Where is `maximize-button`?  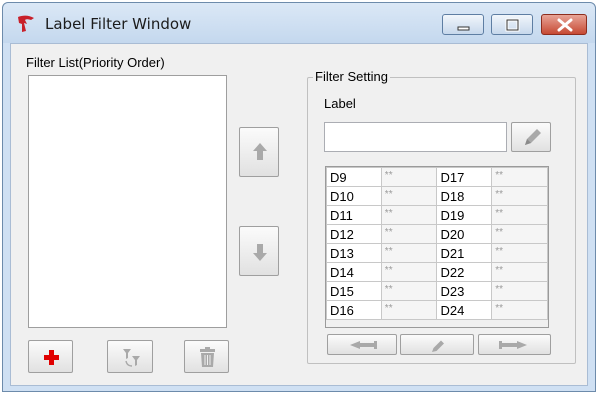
maximize-button is located at coordinates (512, 24).